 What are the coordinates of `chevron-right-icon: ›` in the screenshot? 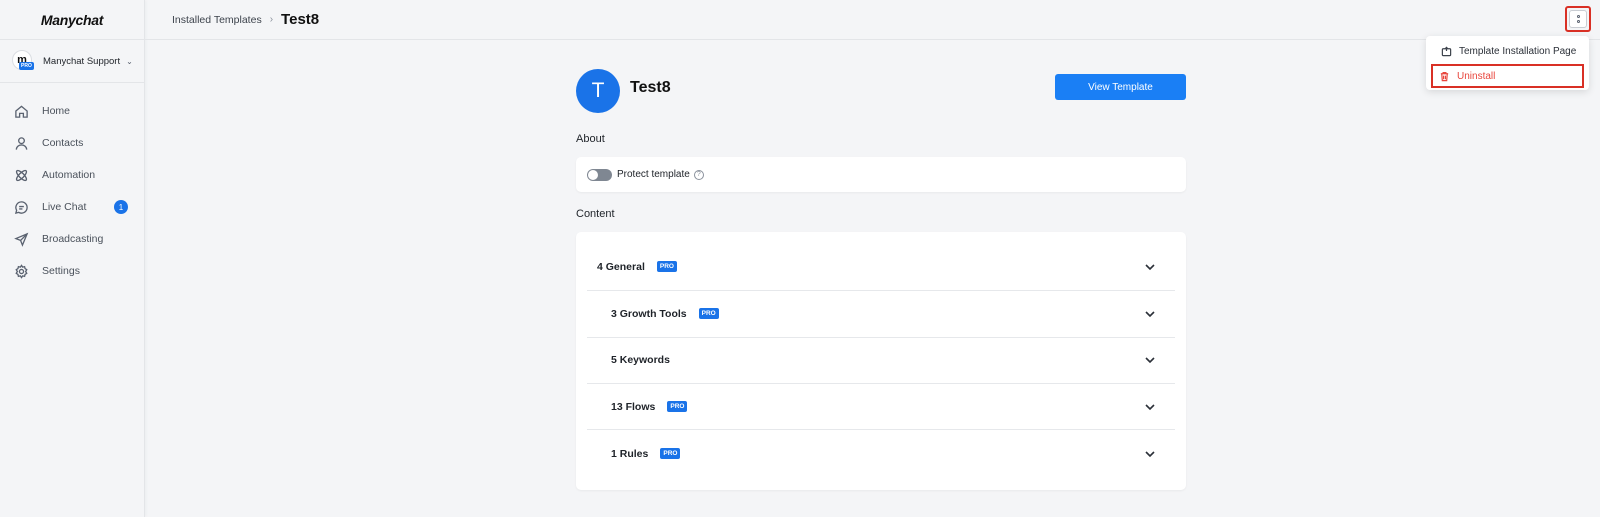 It's located at (271, 19).